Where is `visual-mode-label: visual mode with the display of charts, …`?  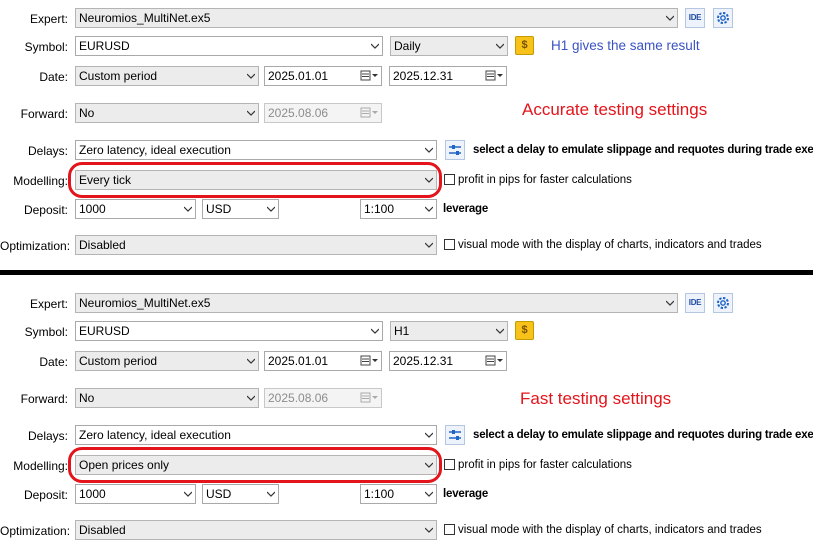
visual-mode-label: visual mode with the display of charts, … is located at coordinates (610, 530).